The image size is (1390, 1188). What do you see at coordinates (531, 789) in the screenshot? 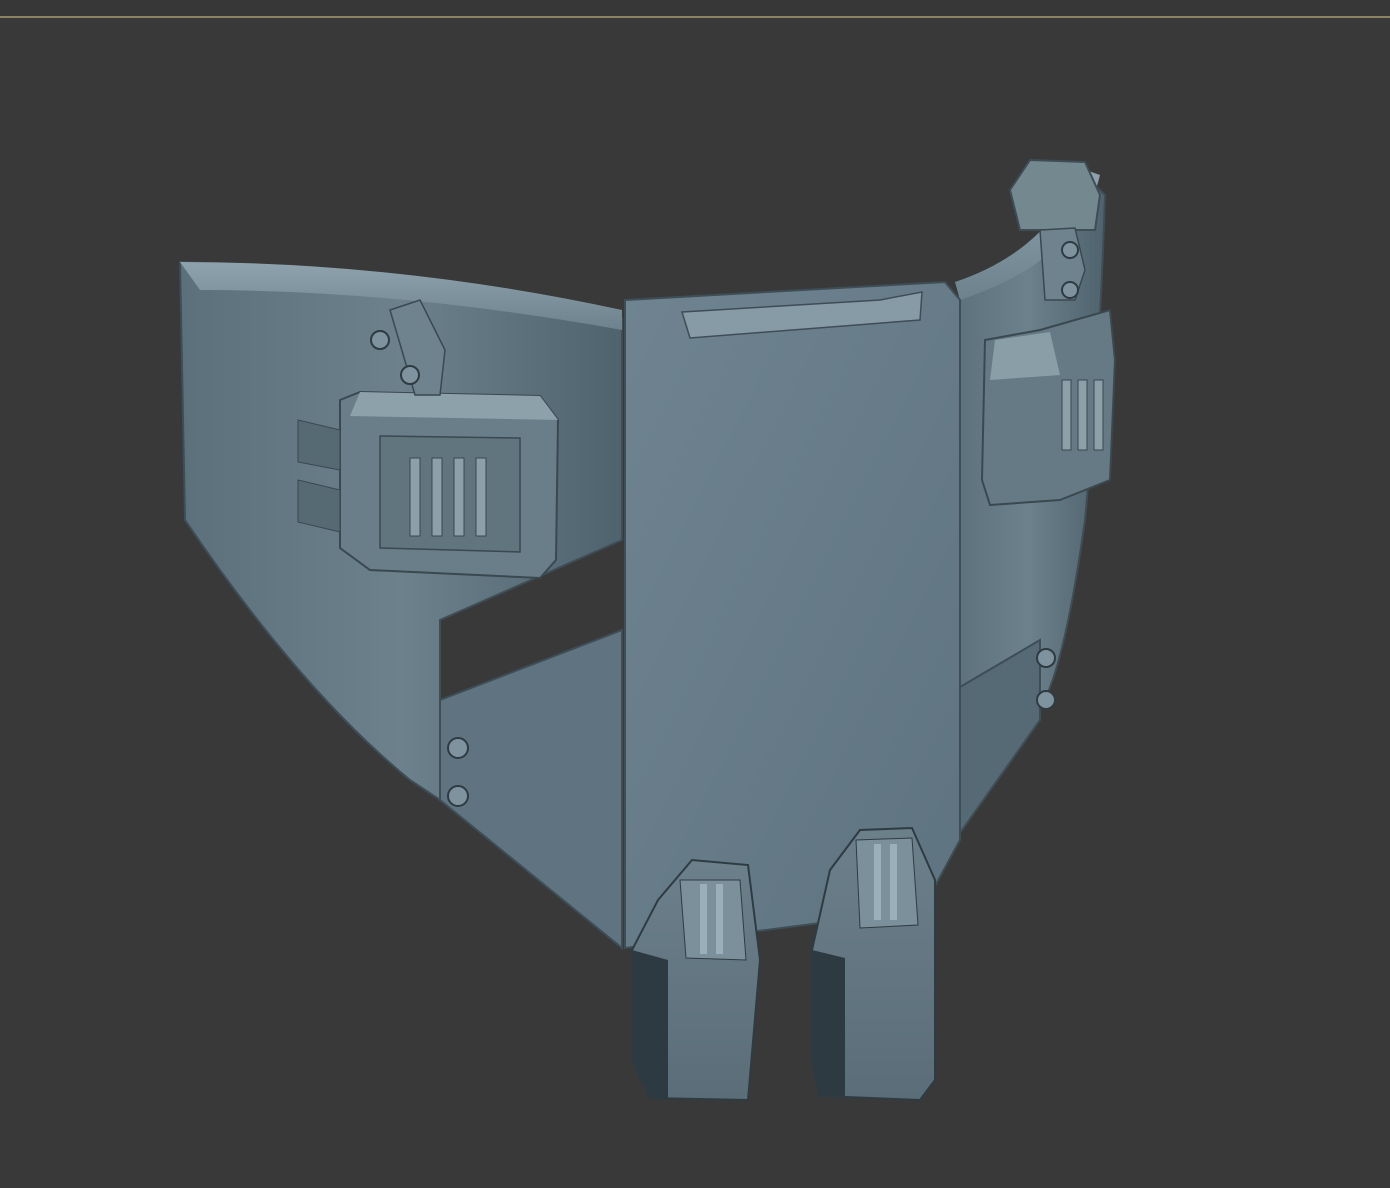
I see `left-lower-panel` at bounding box center [531, 789].